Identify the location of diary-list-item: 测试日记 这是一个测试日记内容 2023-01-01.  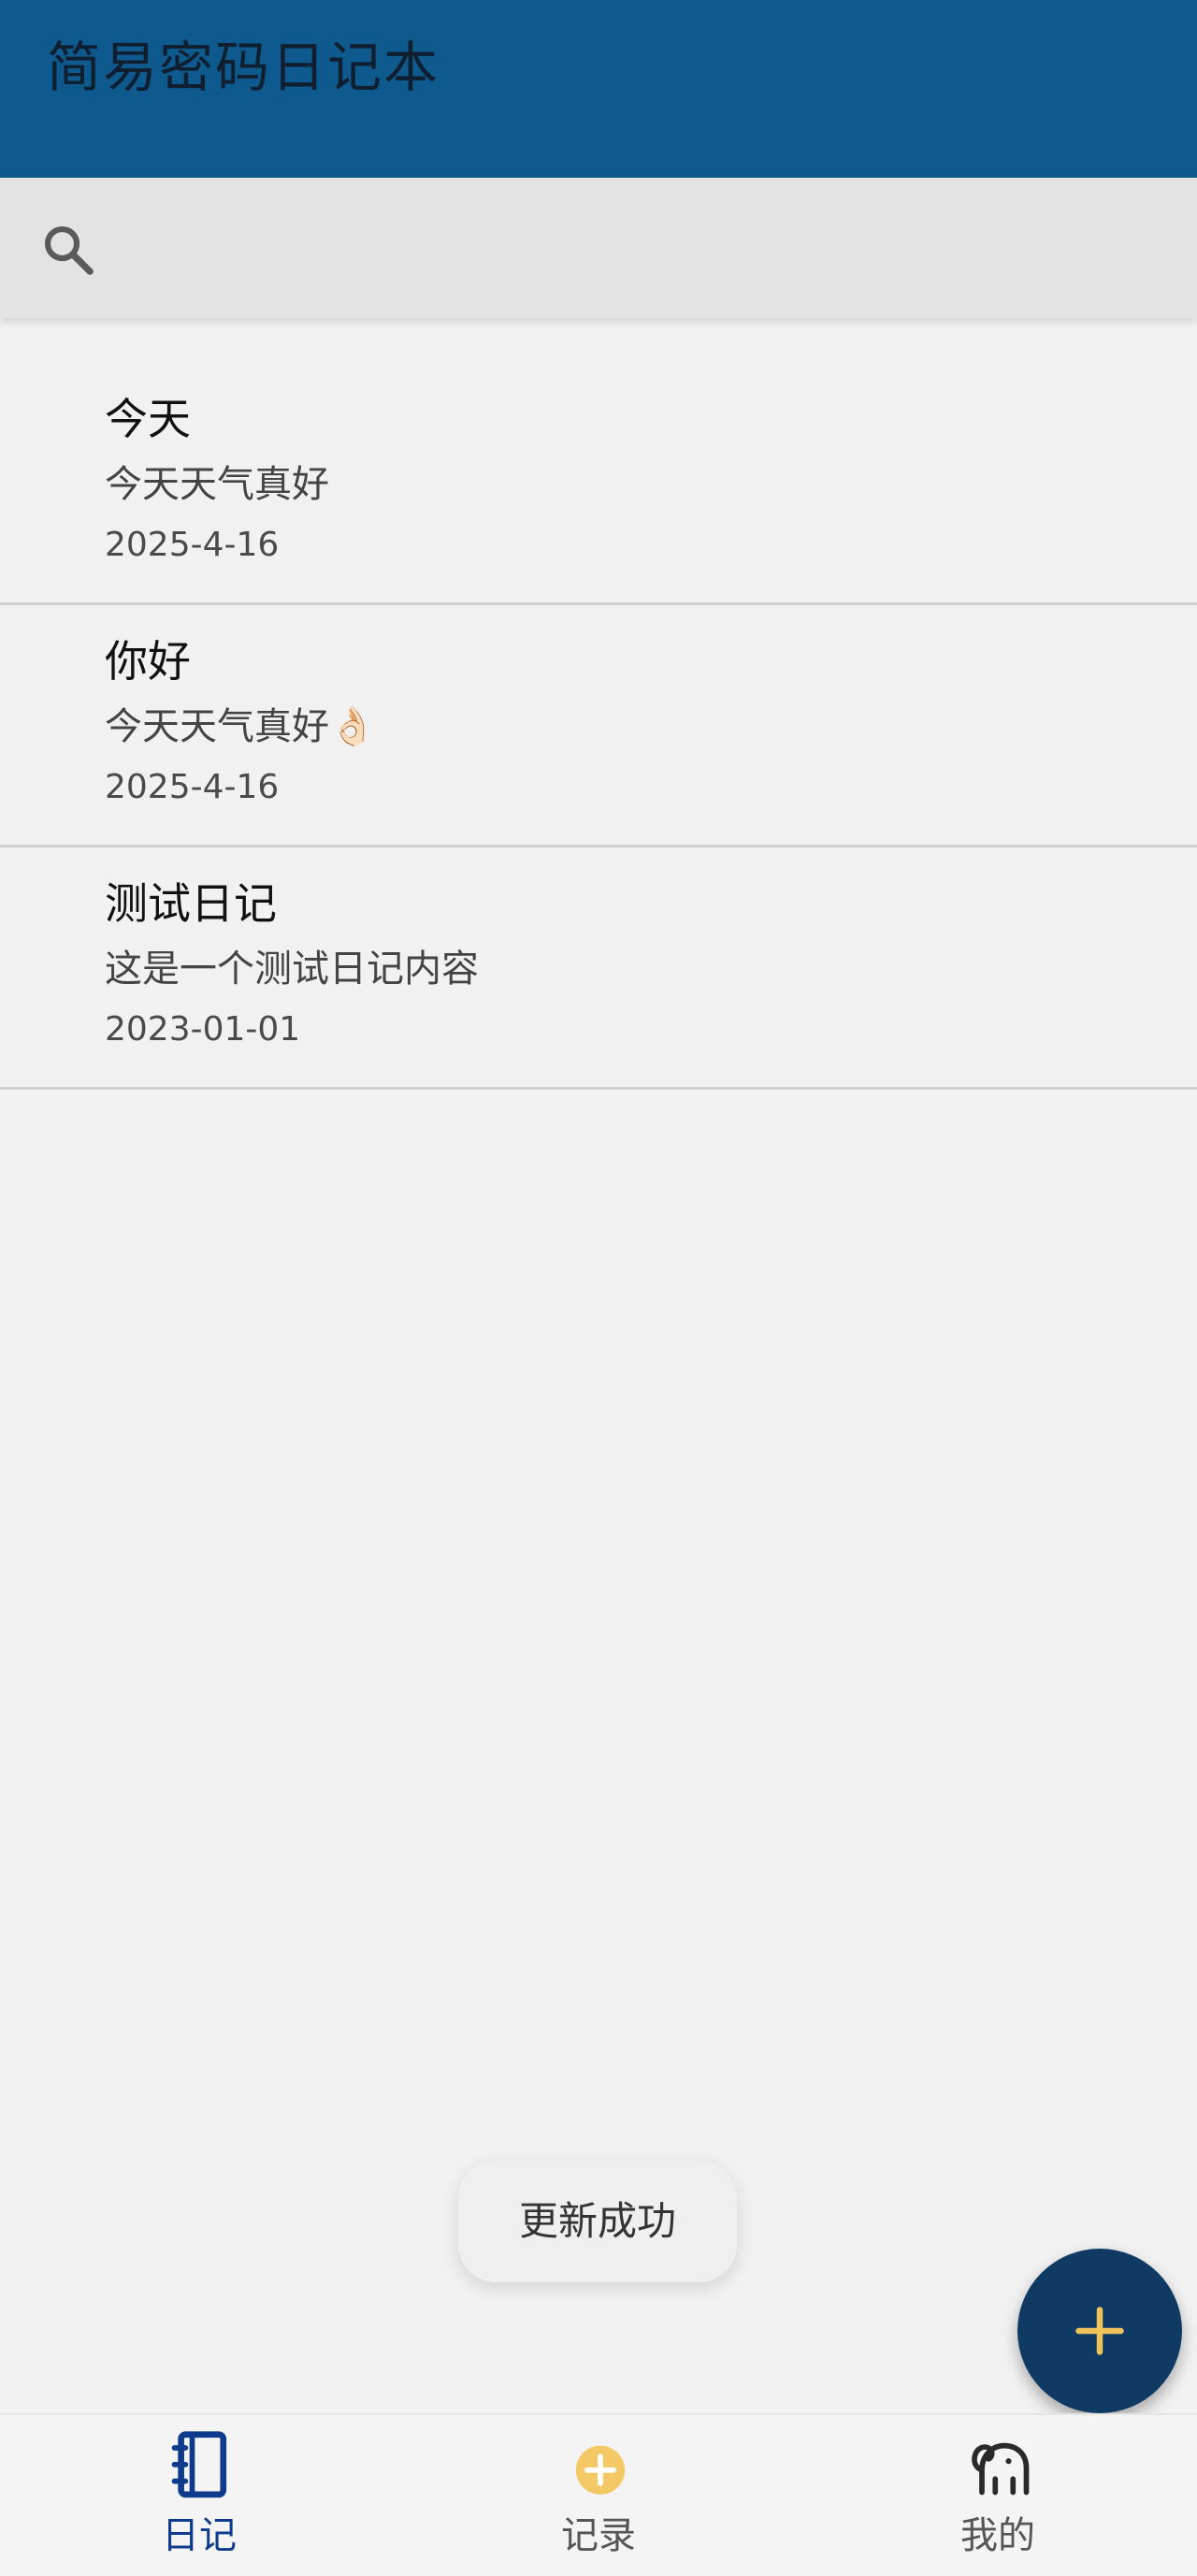
(598, 968).